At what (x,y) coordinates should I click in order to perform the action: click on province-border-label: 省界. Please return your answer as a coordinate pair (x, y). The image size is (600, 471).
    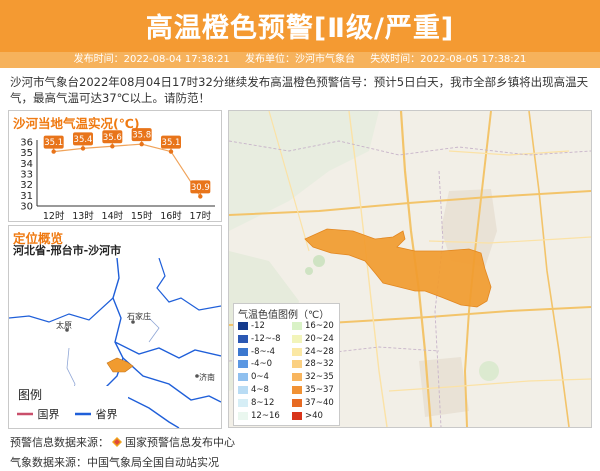
    Looking at the image, I should click on (106, 414).